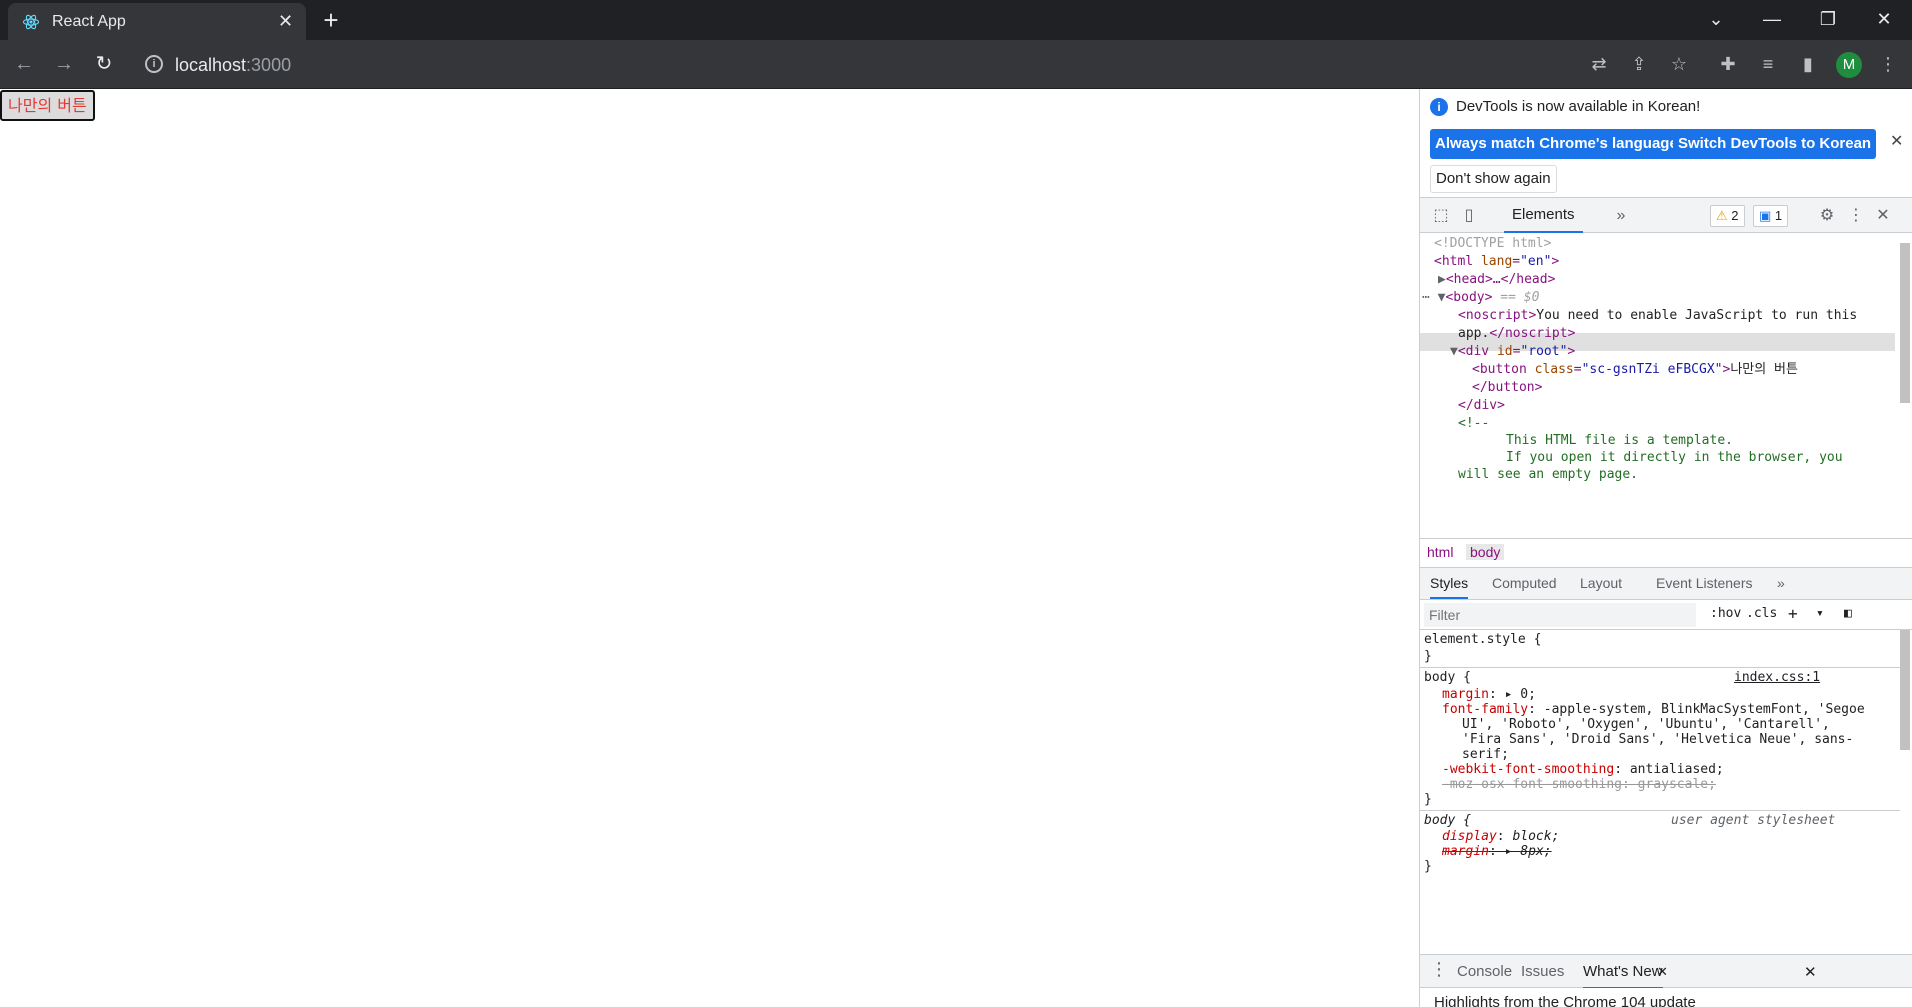 The width and height of the screenshot is (1912, 1007). Describe the element at coordinates (1848, 613) in the screenshot. I see `sidebar-toggle-icon: ◧` at that location.